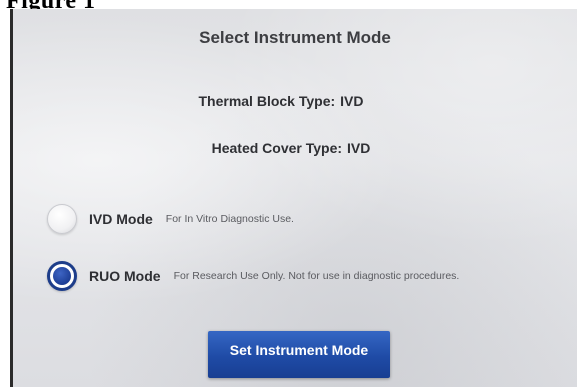  I want to click on heated-cover-label: Heated Cover Type:, so click(277, 148).